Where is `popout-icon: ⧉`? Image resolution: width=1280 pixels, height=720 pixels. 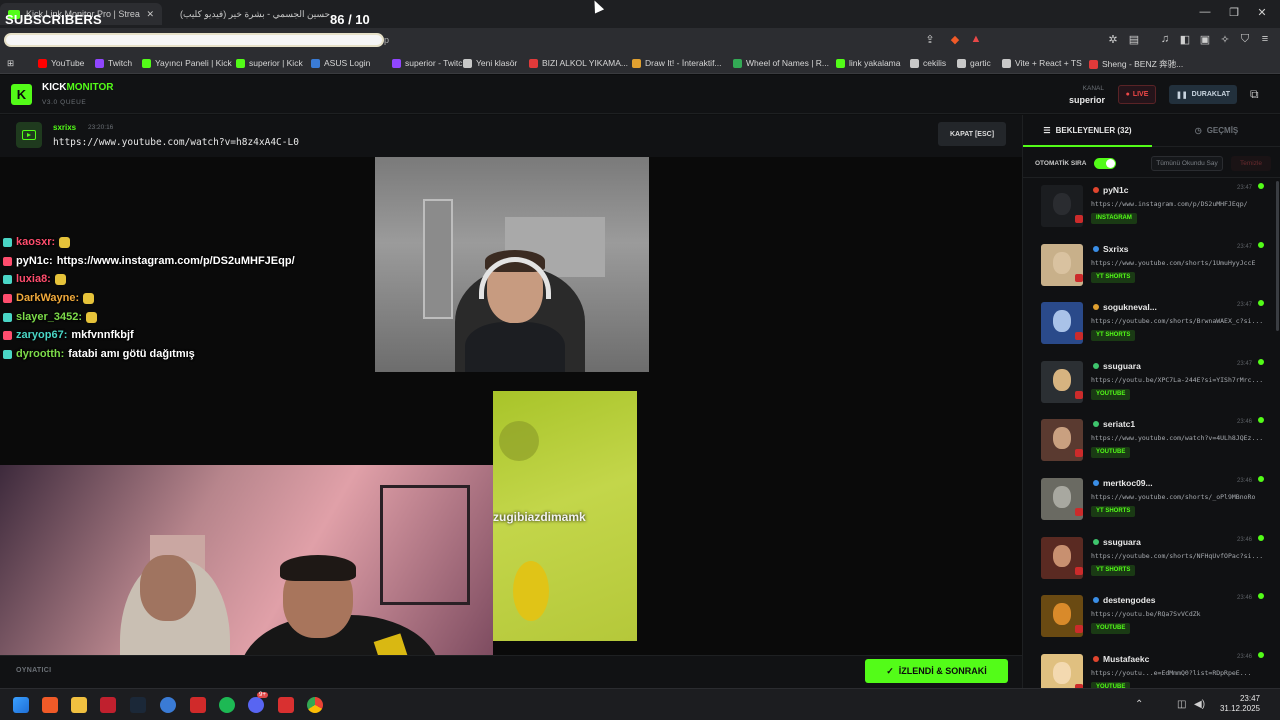
popout-icon: ⧉ is located at coordinates (1254, 94).